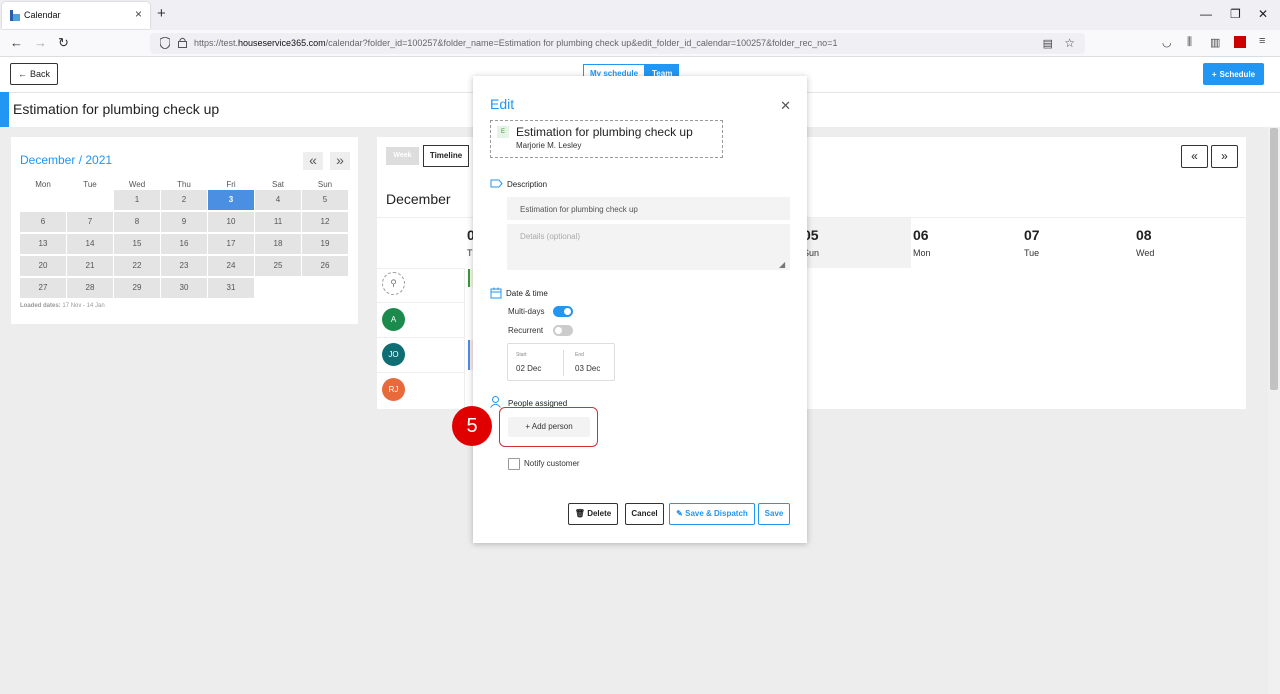 Image resolution: width=1280 pixels, height=694 pixels. What do you see at coordinates (325, 266) in the screenshot?
I see `calendar-day: 26` at bounding box center [325, 266].